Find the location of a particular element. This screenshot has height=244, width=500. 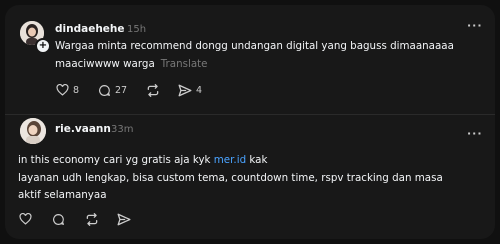

reply-button is located at coordinates (58, 219).